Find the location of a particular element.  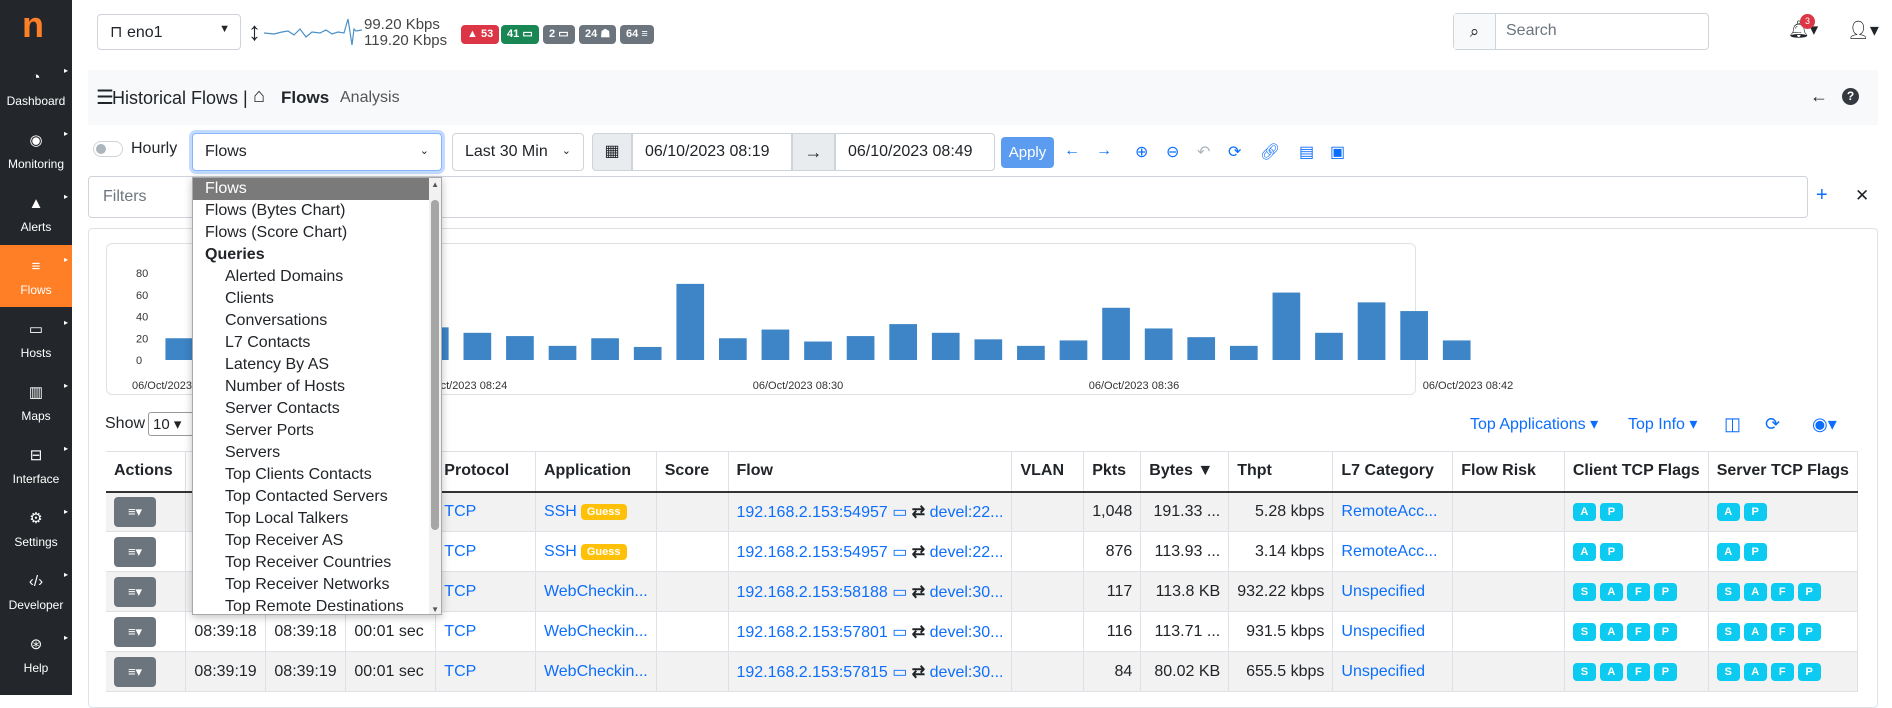

zoom-out-icon: ⊖ is located at coordinates (1172, 152).